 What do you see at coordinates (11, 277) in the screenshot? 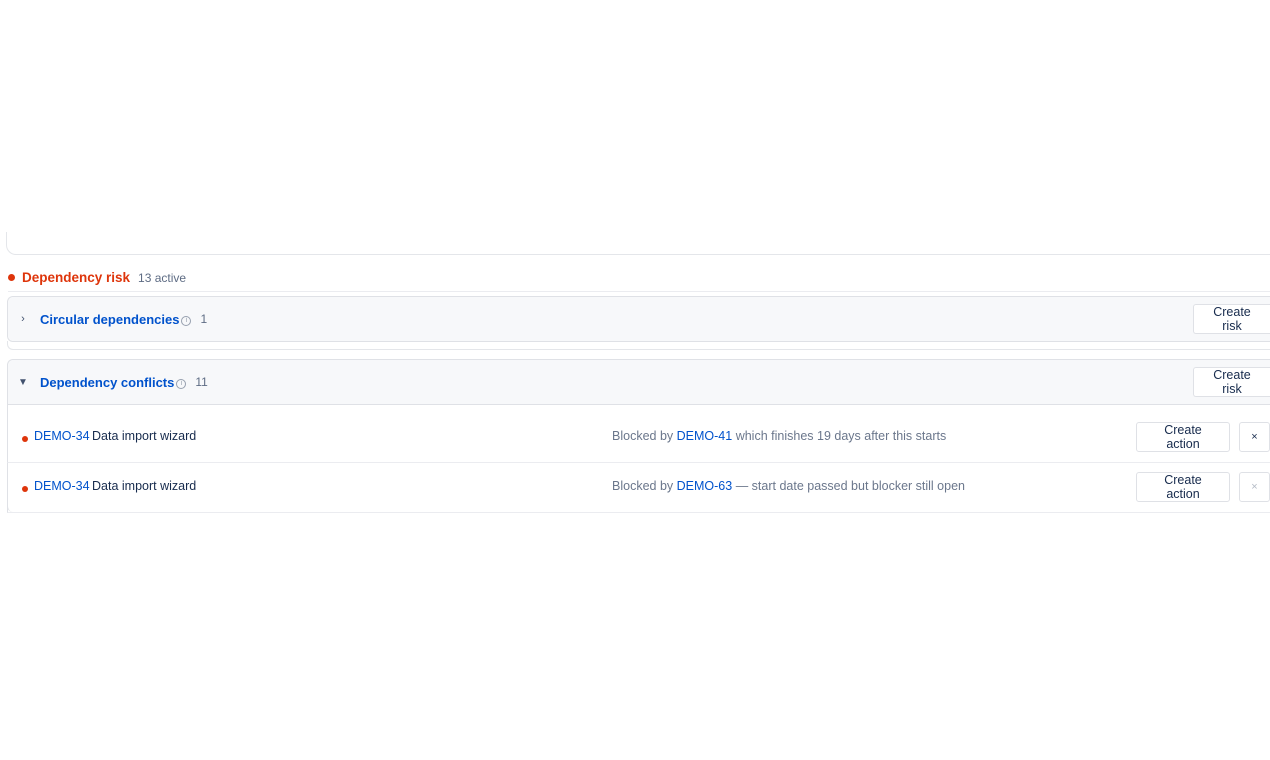
I see `risk-status-dot` at bounding box center [11, 277].